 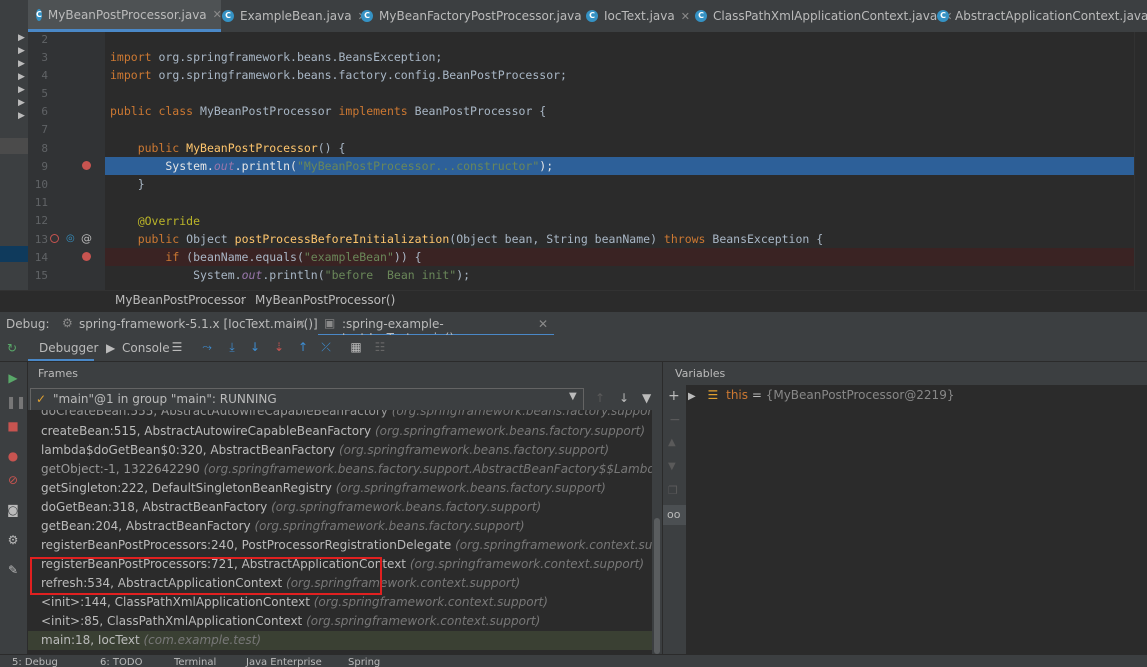 What do you see at coordinates (326, 347) in the screenshot?
I see `drop-frame-icon: ⤫` at bounding box center [326, 347].